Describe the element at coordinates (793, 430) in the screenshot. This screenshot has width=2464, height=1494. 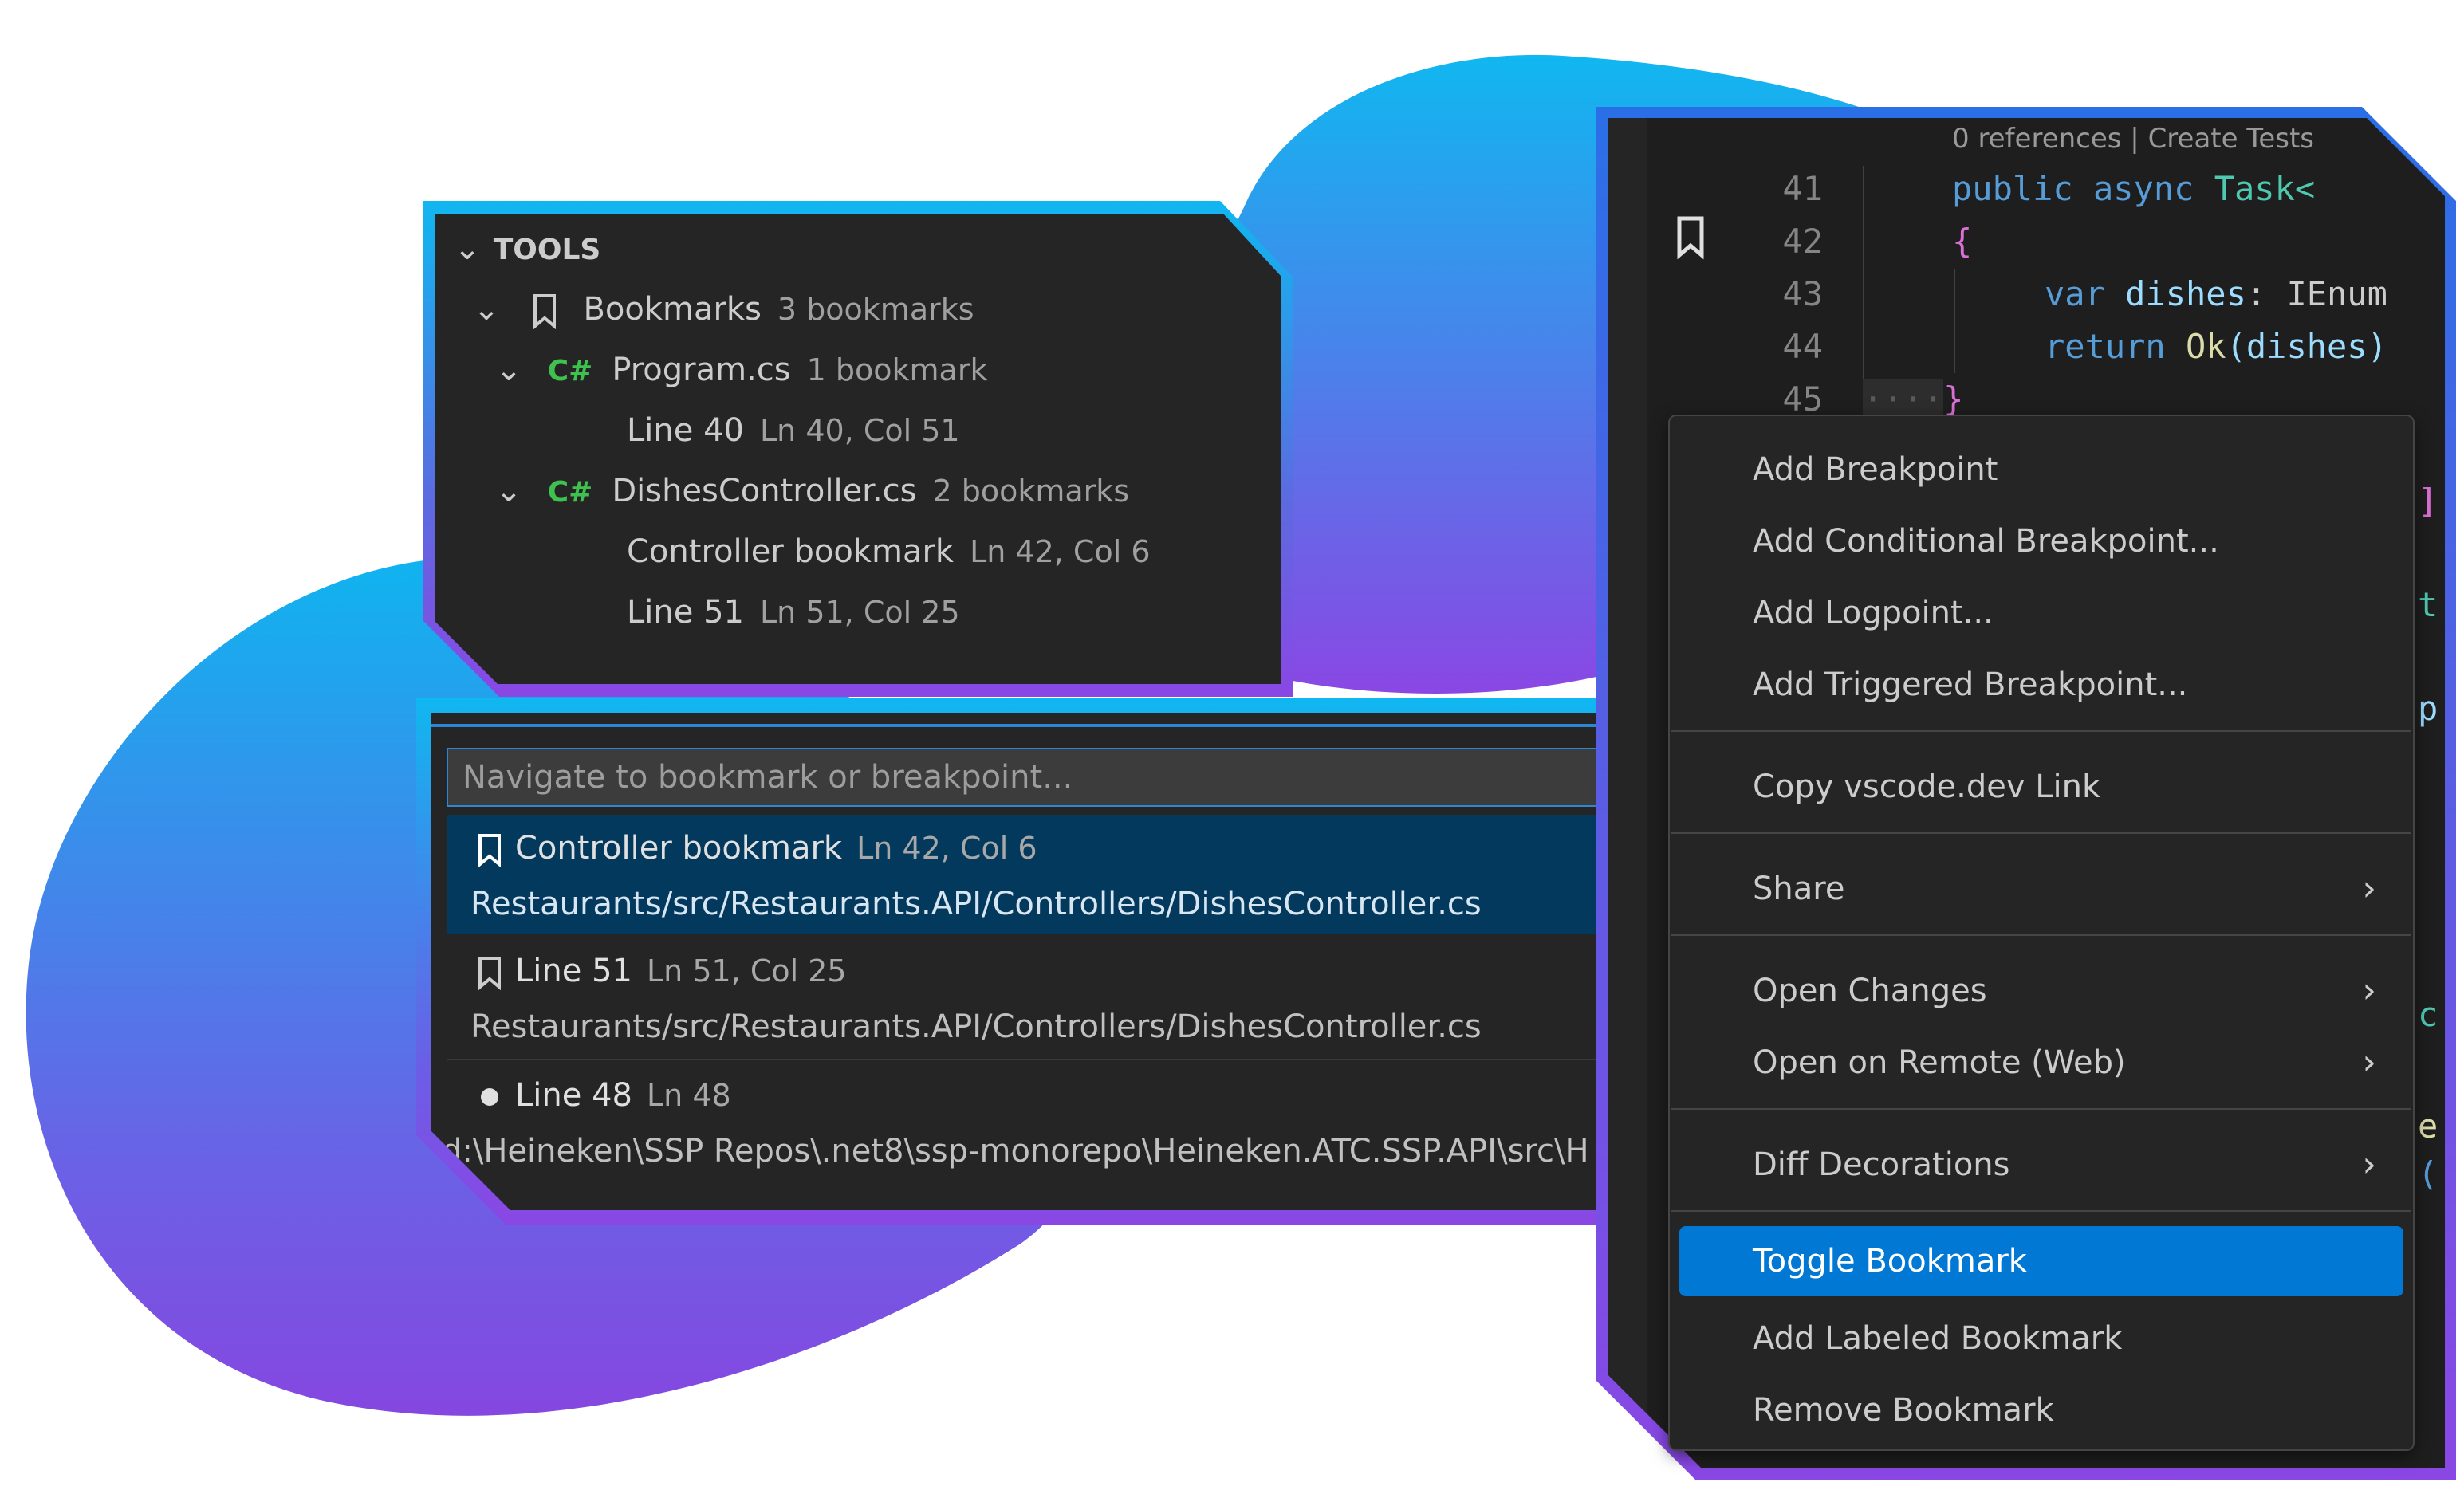
I see `bookmark-entry: Line 40 Ln 40, Col 51` at that location.